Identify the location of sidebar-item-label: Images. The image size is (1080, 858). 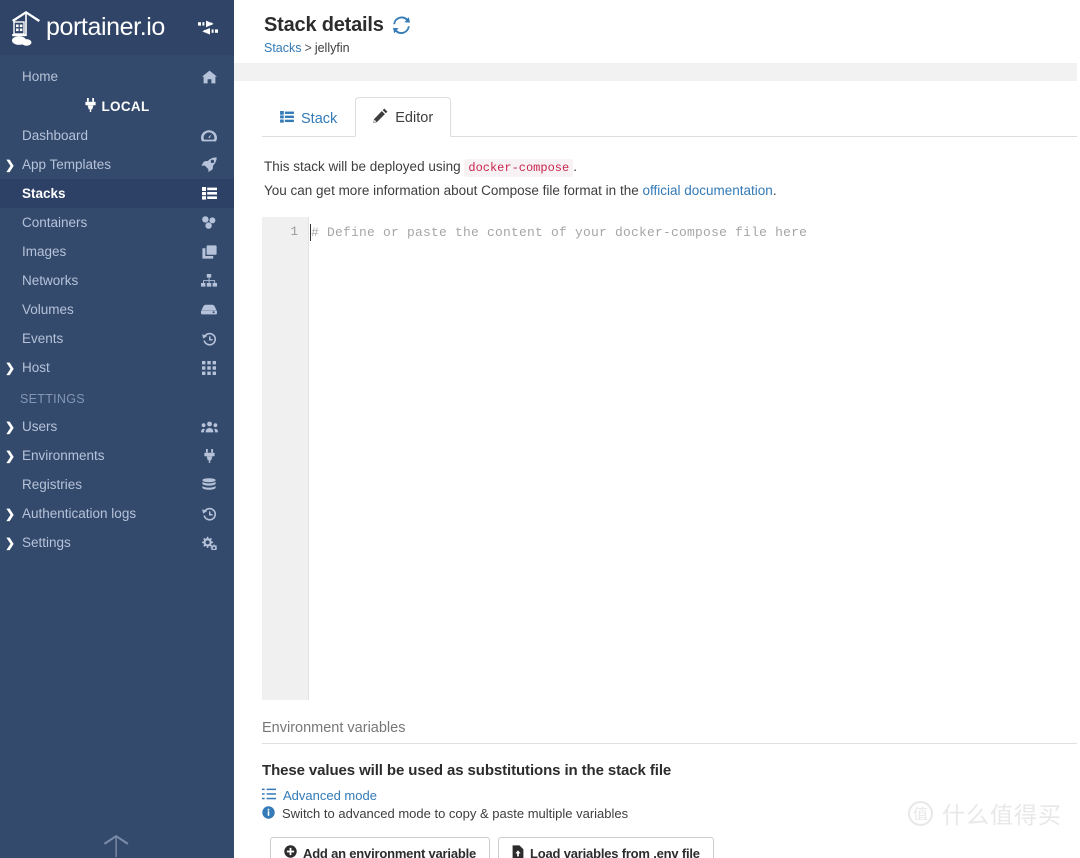
(44, 251).